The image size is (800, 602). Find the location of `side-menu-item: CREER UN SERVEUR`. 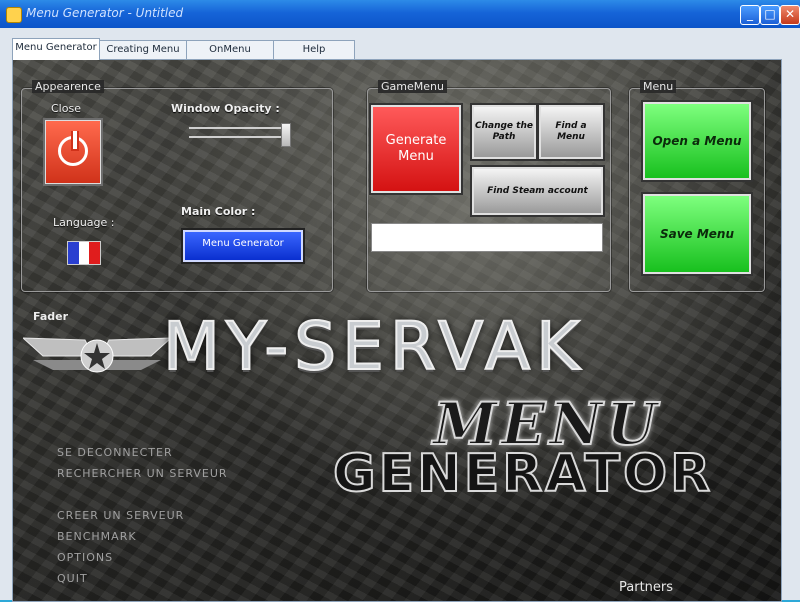

side-menu-item: CREER UN SERVEUR is located at coordinates (120, 515).